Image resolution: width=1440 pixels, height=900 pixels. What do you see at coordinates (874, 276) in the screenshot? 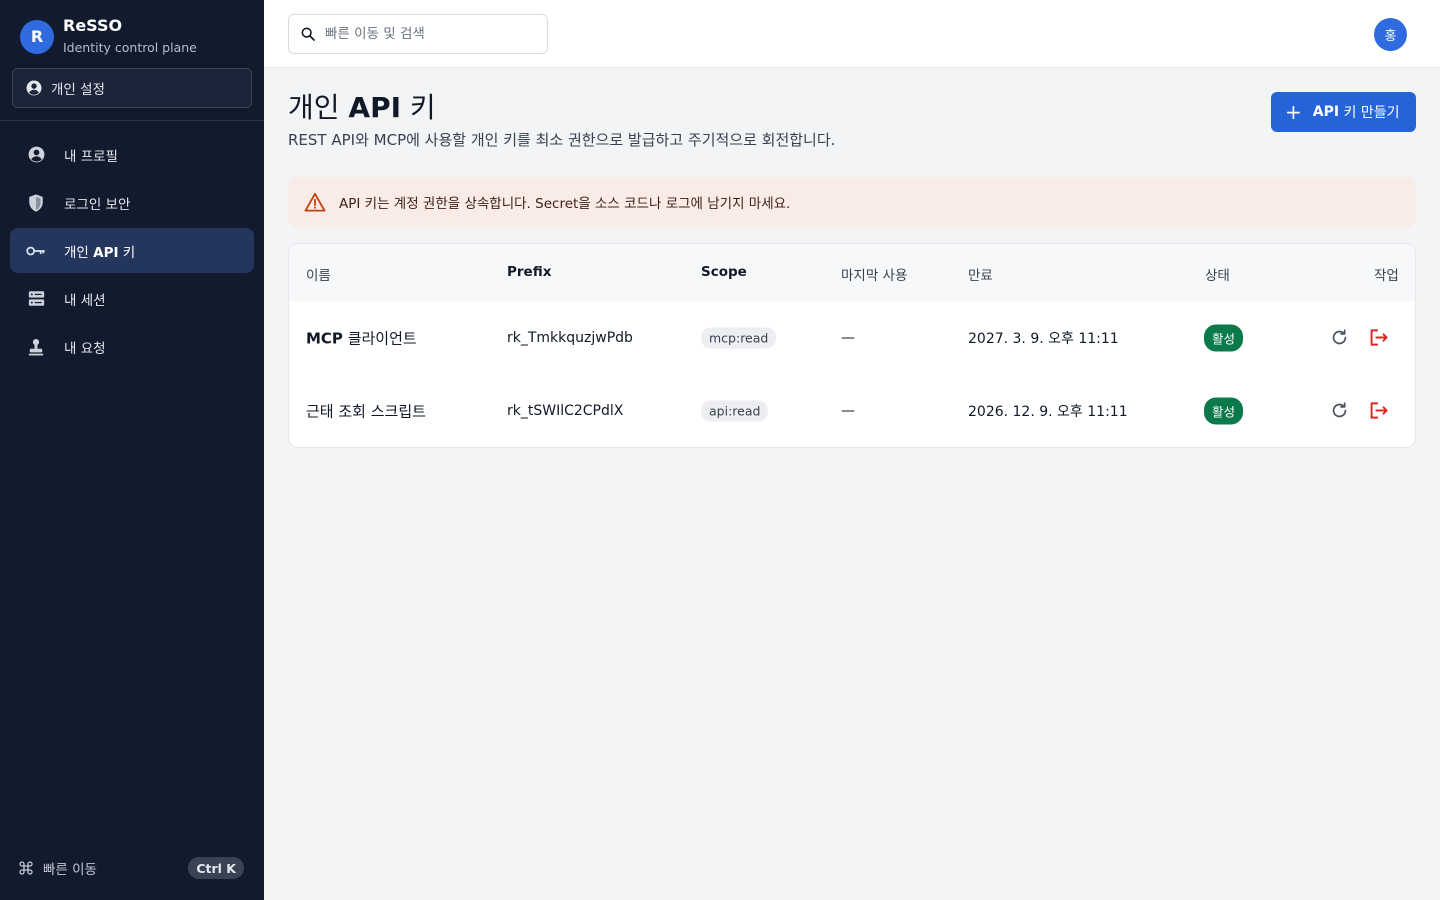
I see `column-header-last-used: 마지막 사용` at bounding box center [874, 276].